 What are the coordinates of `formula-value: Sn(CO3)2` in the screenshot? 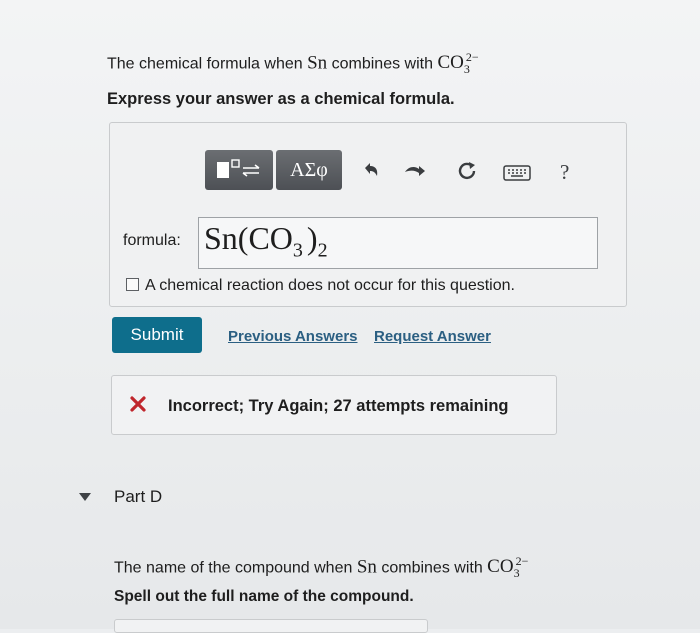 It's located at (266, 241).